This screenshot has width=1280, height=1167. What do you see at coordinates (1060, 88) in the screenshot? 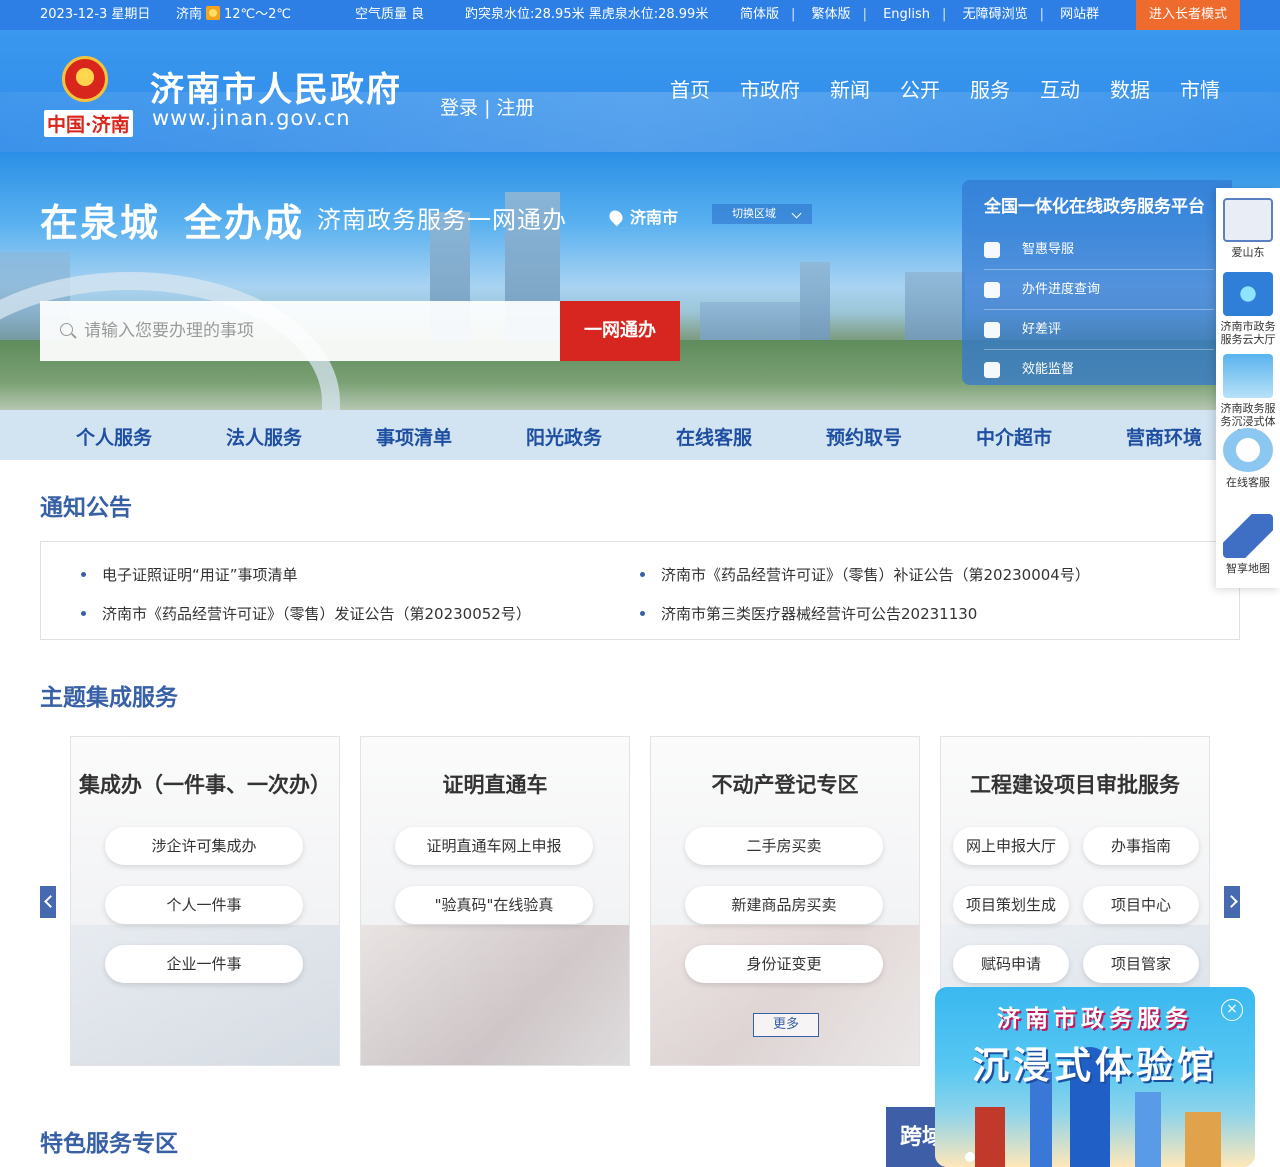
I see `nav-interact: 互动` at bounding box center [1060, 88].